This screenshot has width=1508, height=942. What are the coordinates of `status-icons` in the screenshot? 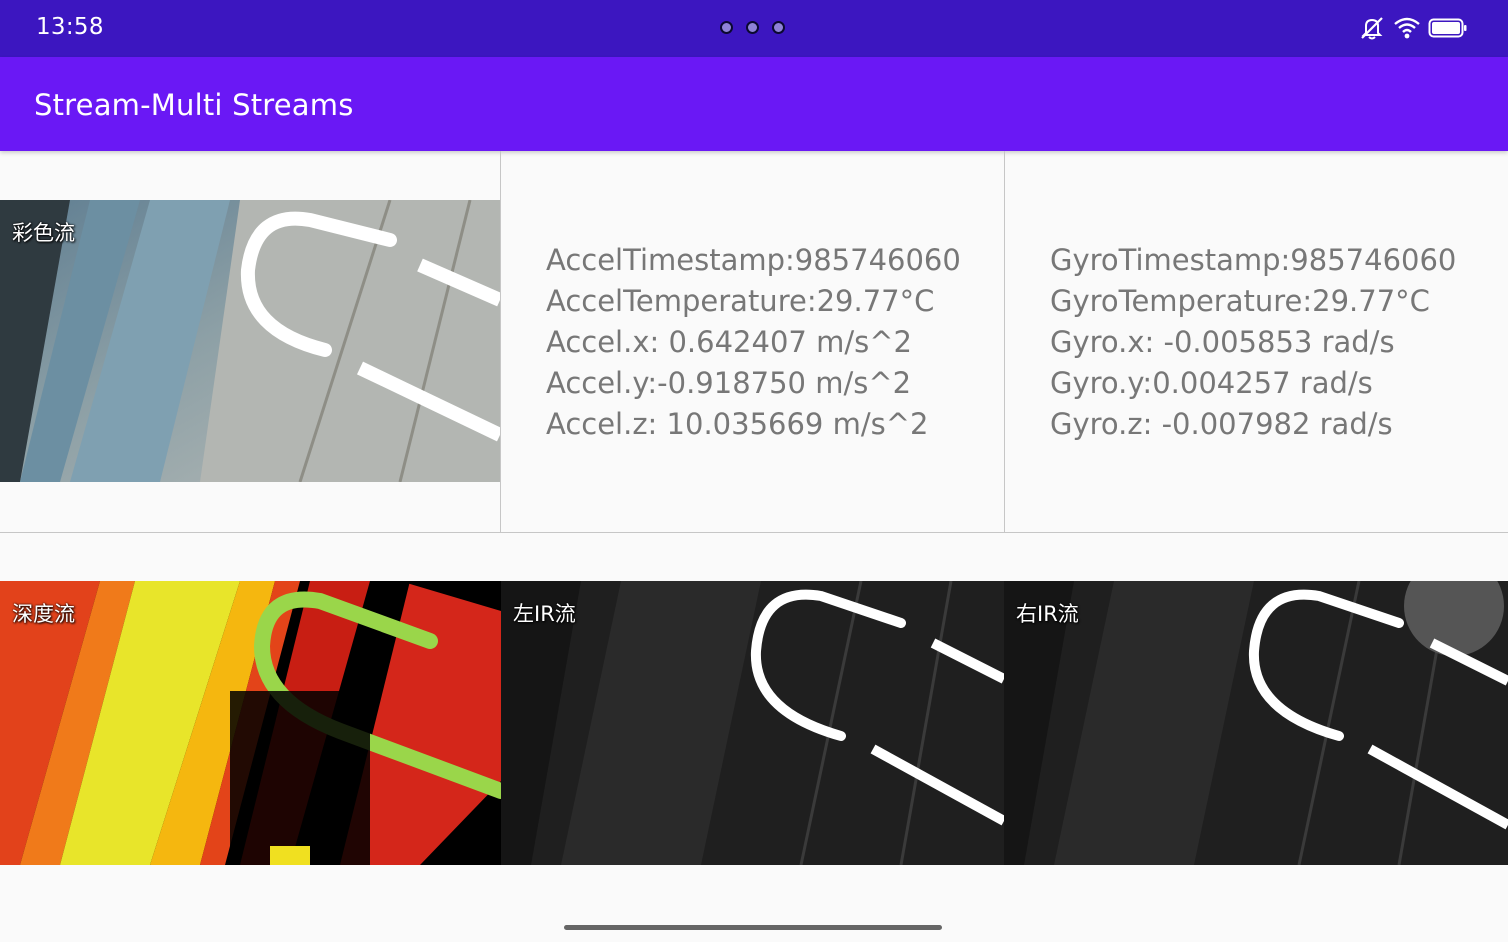 It's located at (1413, 28).